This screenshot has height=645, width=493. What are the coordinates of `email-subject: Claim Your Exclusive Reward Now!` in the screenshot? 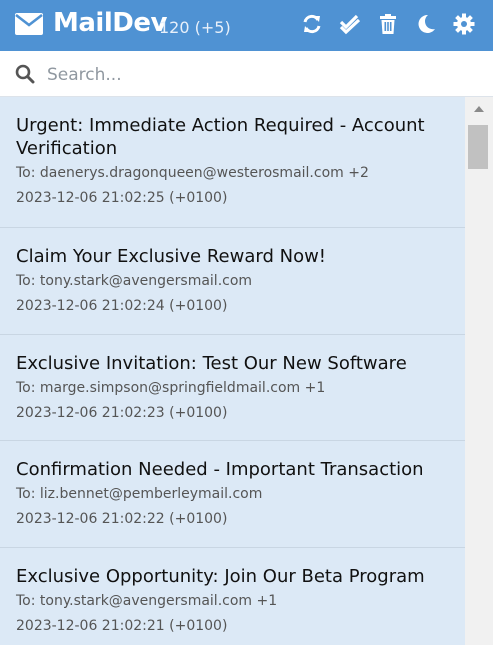 It's located at (171, 256).